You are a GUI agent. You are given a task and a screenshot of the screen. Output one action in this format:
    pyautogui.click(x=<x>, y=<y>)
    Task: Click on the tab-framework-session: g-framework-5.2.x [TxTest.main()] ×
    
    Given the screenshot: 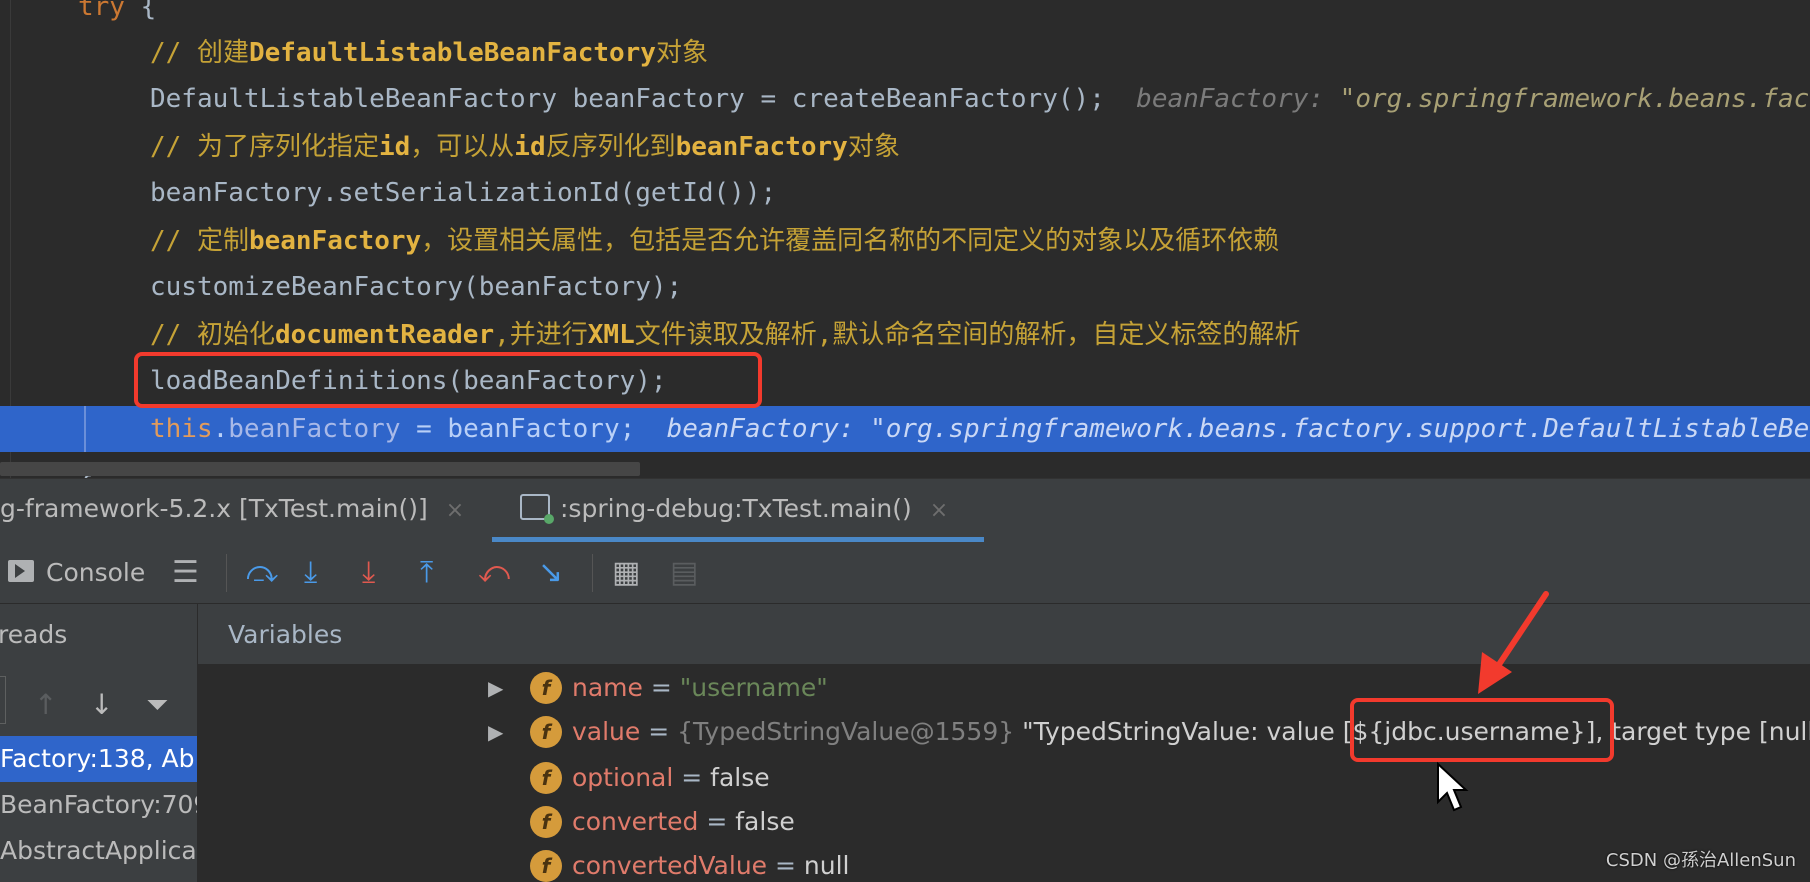 What is the action you would take?
    pyautogui.click(x=232, y=511)
    